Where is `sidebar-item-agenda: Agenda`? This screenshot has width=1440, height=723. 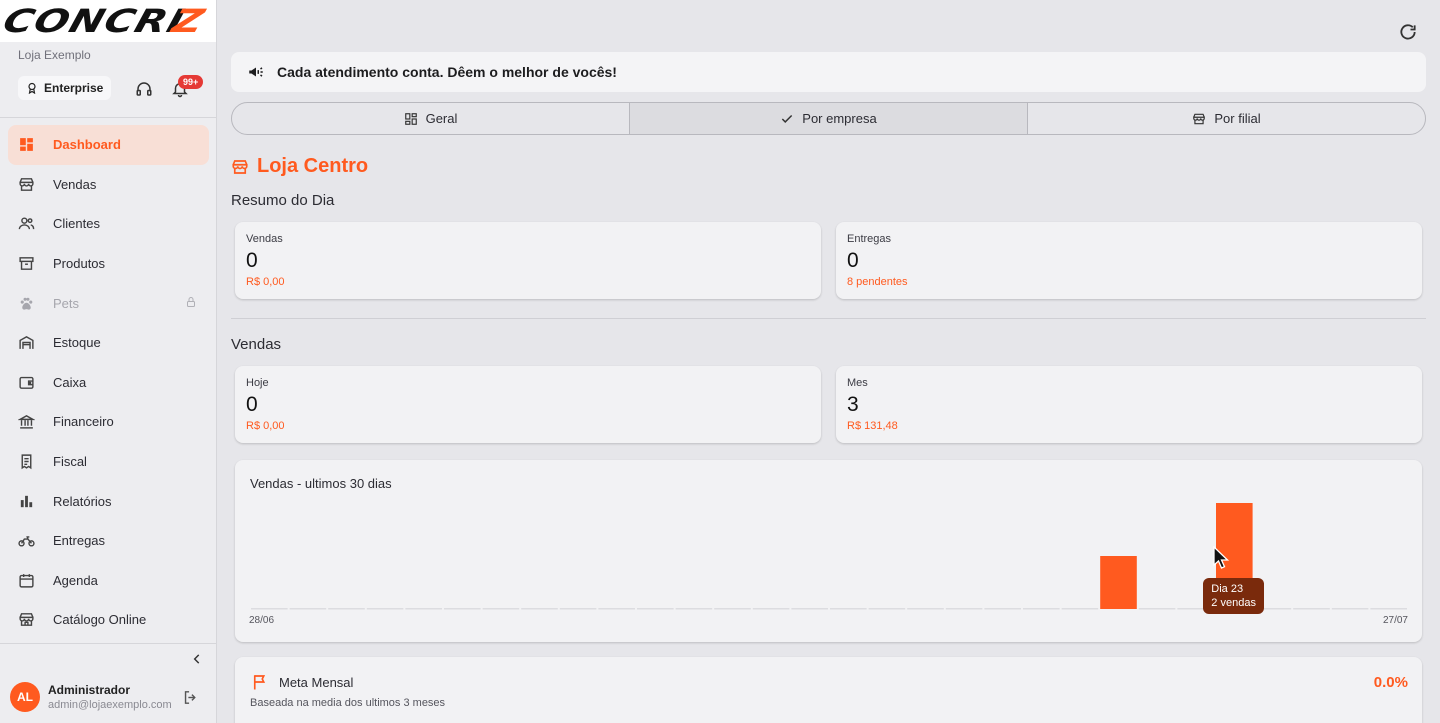
sidebar-item-agenda: Agenda is located at coordinates (108, 581).